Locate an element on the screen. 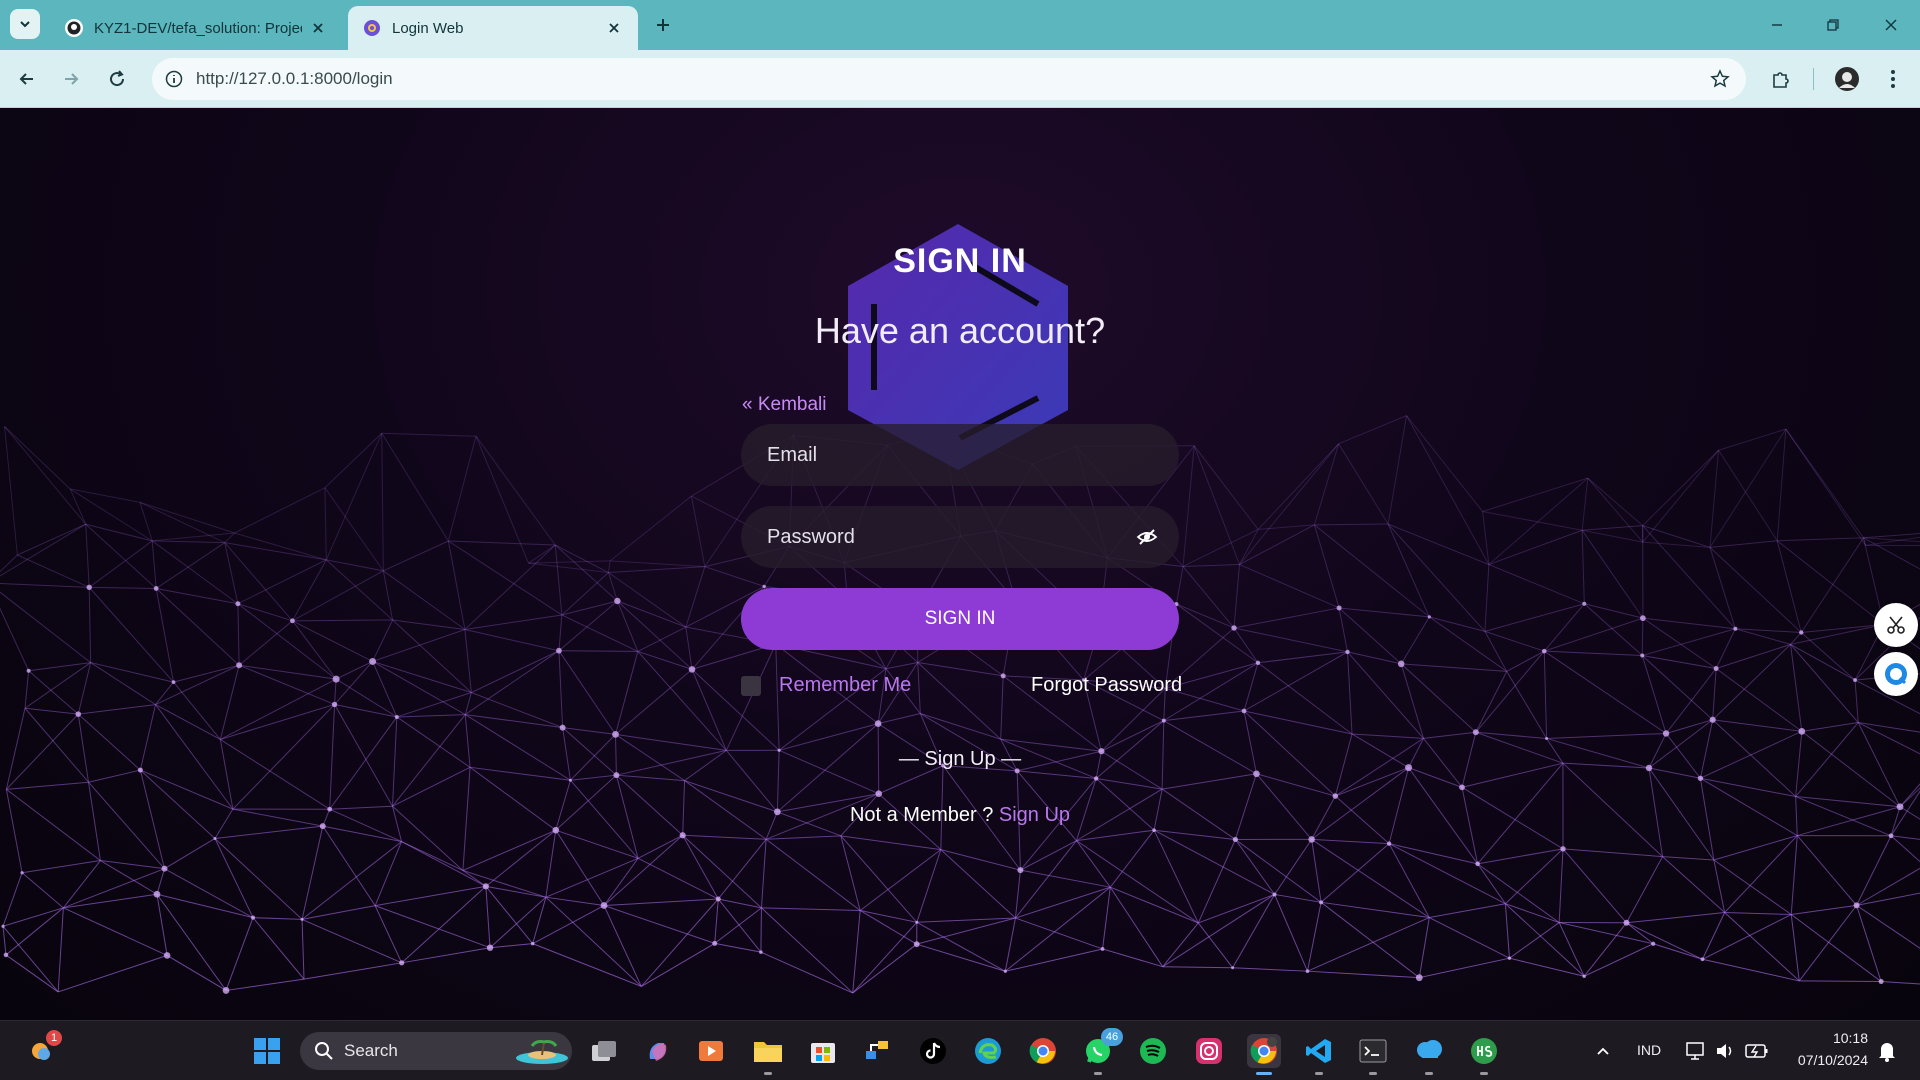 The width and height of the screenshot is (1920, 1080). instagram-app is located at coordinates (1209, 1051).